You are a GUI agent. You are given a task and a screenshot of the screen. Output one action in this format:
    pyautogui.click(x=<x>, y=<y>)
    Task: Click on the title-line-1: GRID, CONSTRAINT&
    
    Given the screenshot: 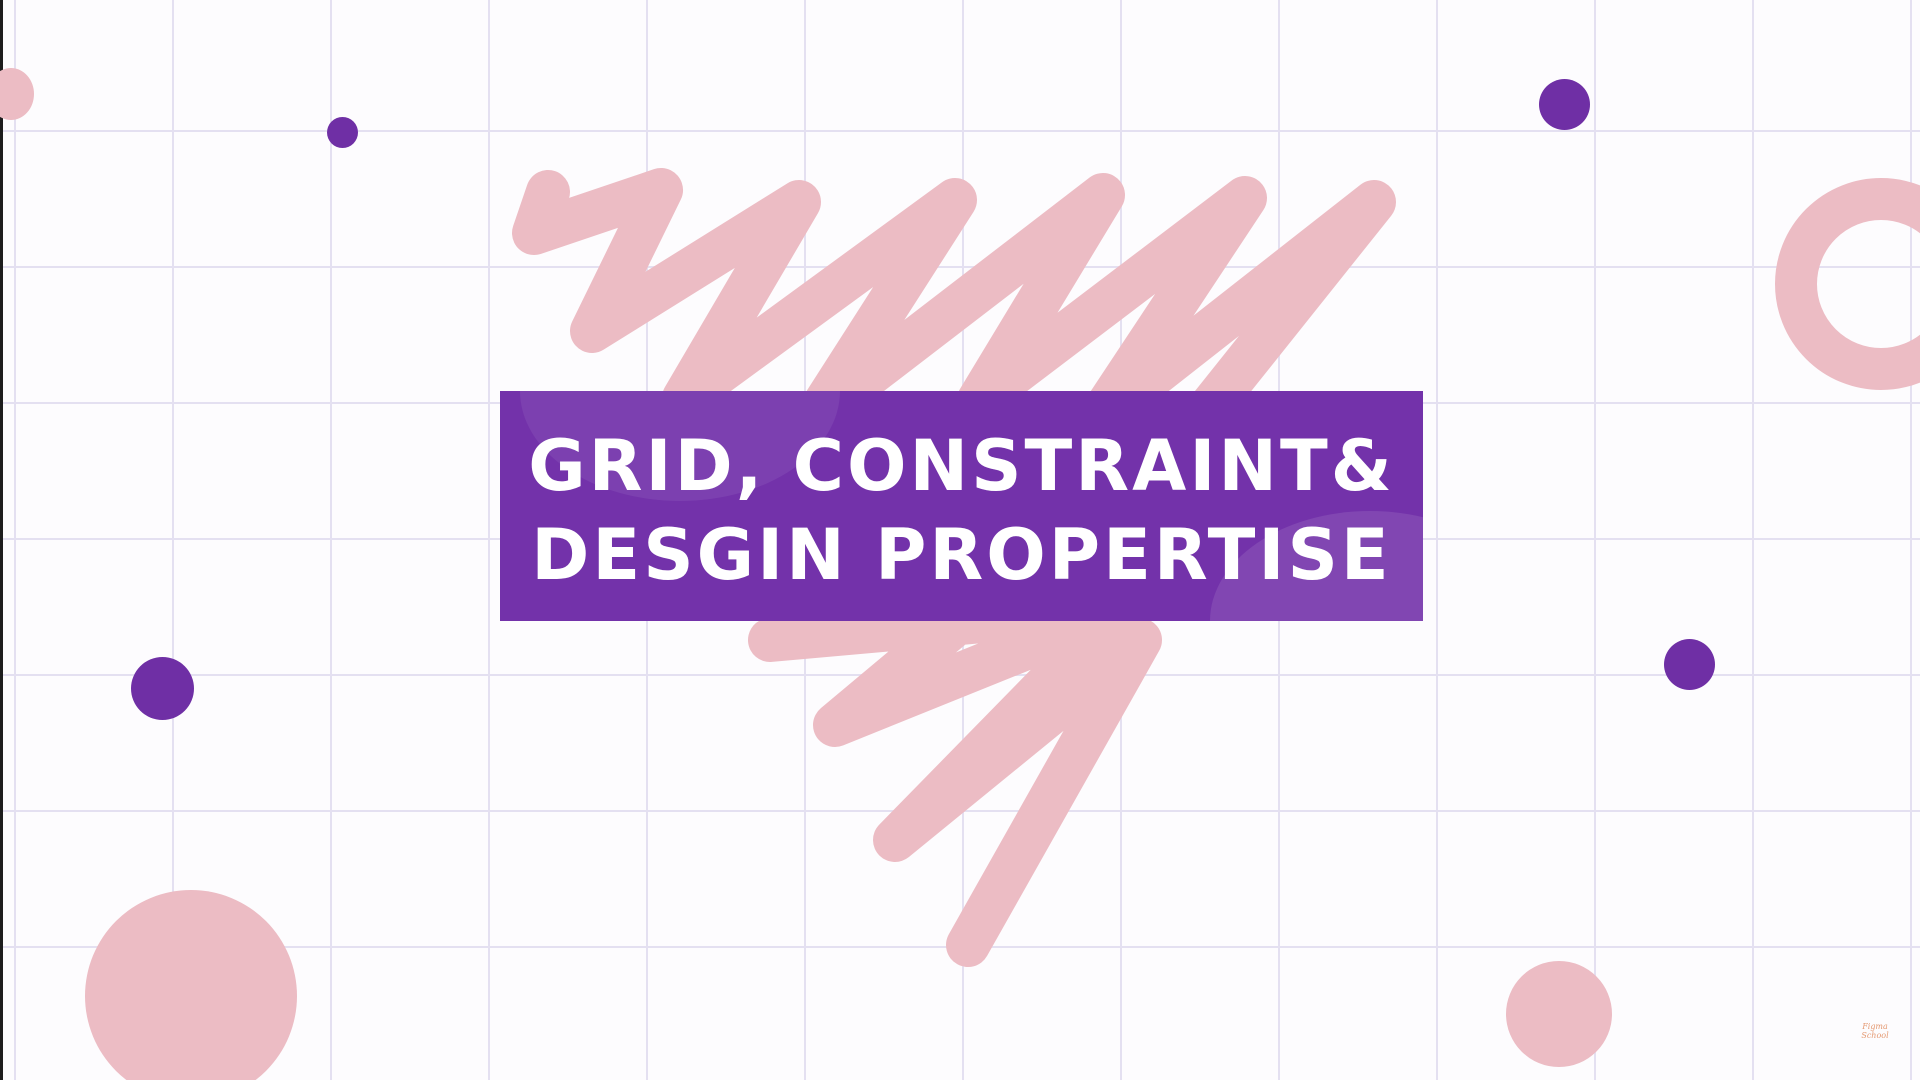 What is the action you would take?
    pyautogui.click(x=961, y=466)
    